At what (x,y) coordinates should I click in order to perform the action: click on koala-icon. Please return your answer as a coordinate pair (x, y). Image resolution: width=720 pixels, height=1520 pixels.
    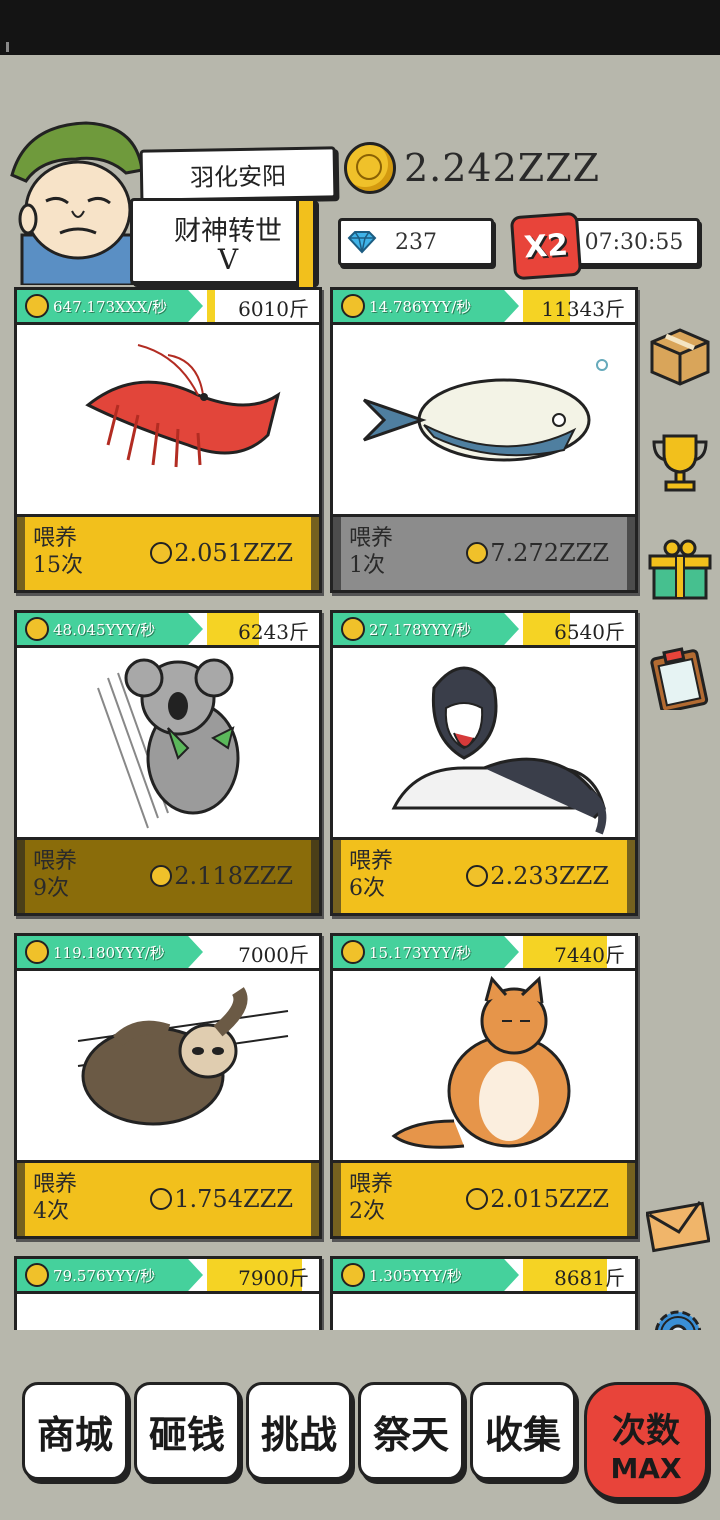
    Looking at the image, I should click on (168, 743).